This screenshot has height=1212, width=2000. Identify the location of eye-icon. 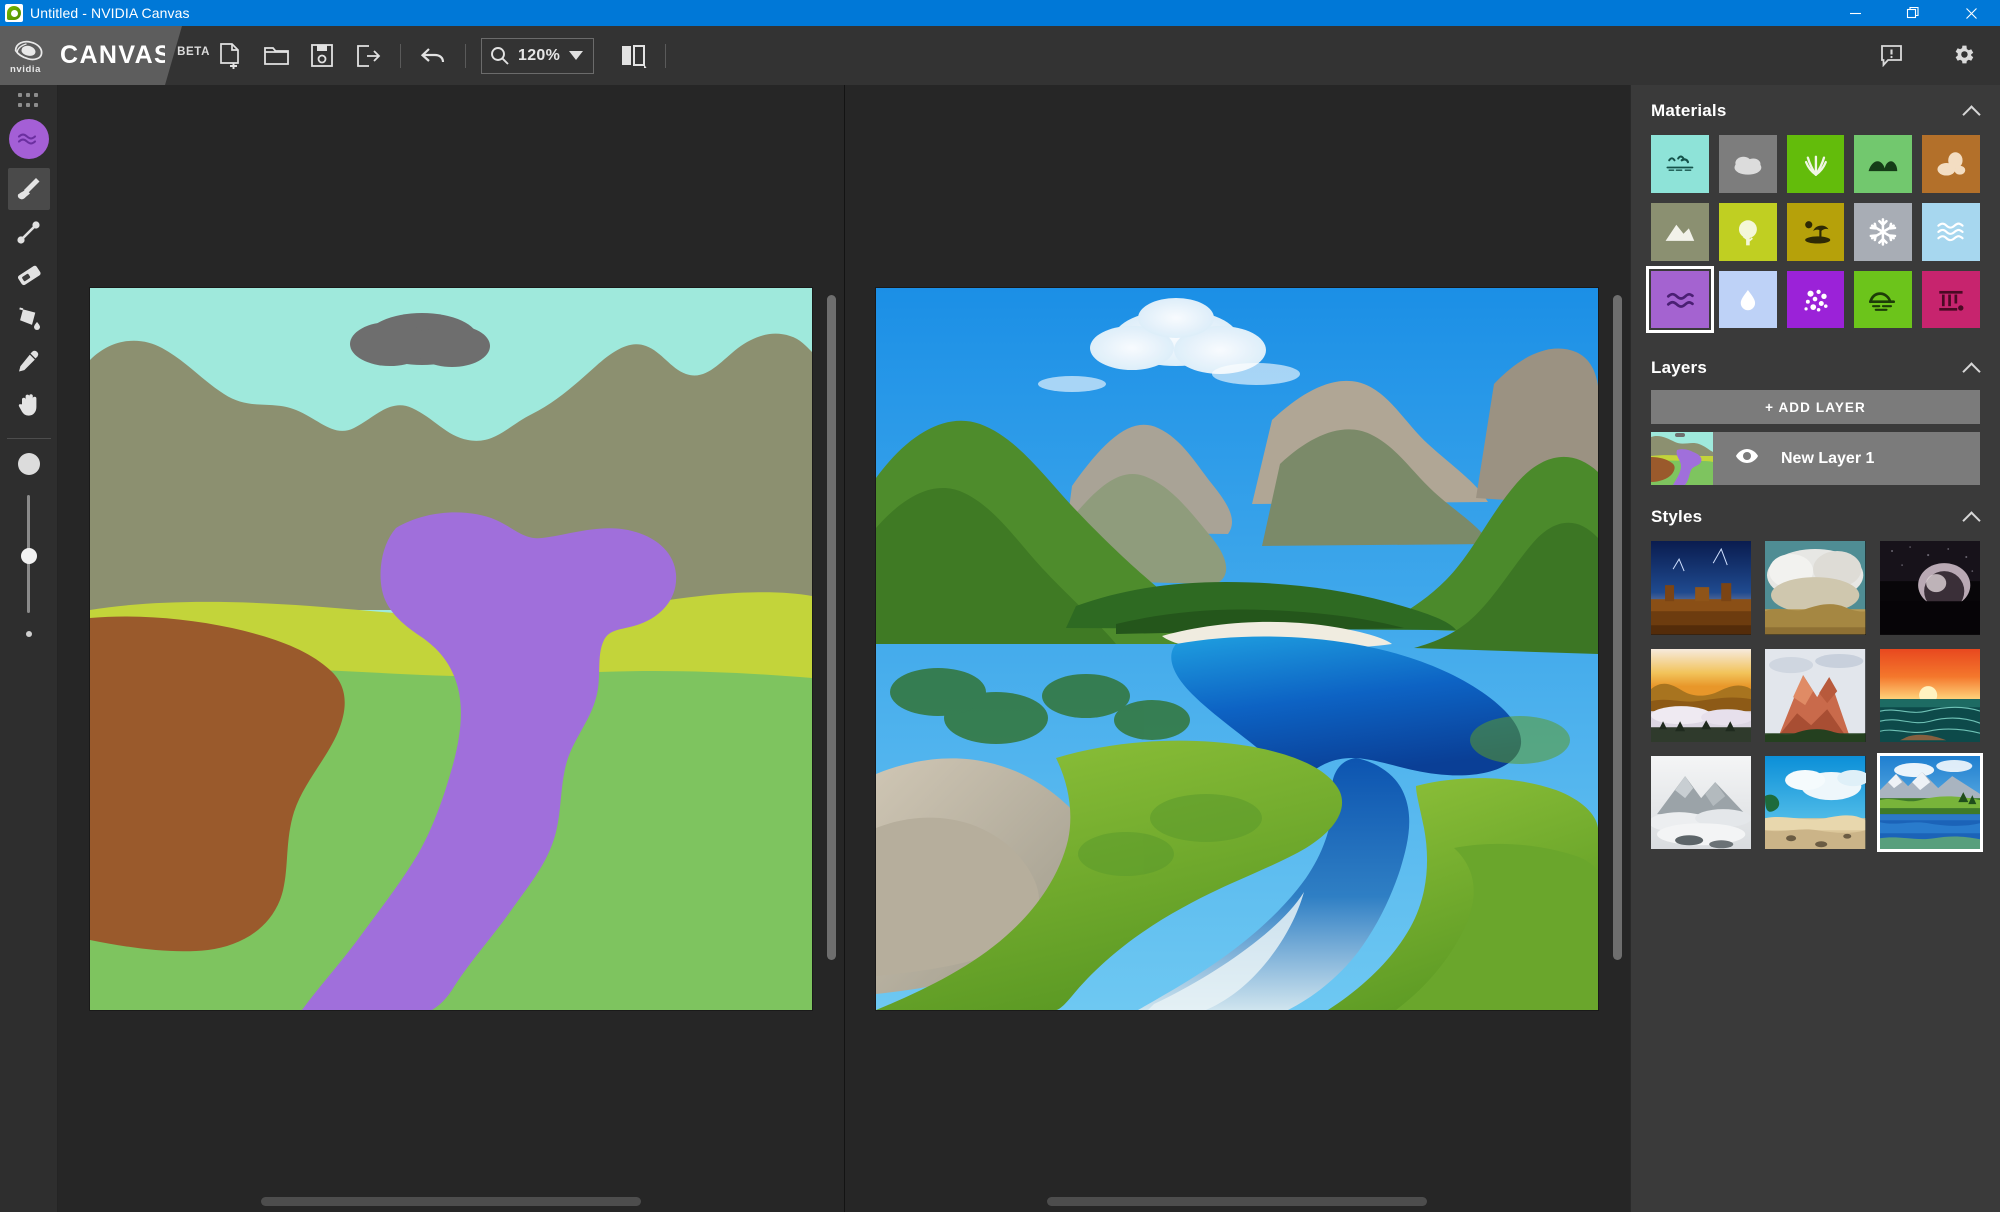
(1747, 458).